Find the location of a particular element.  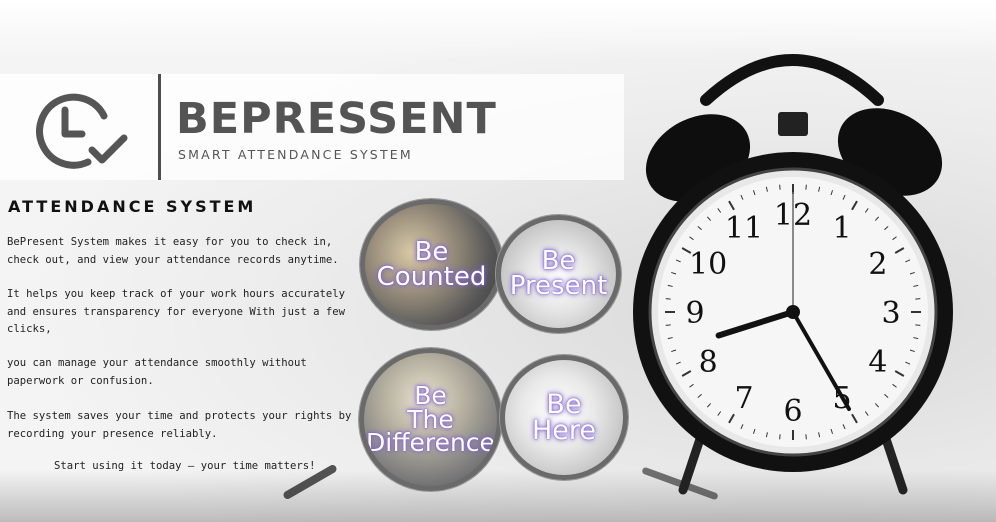

logo-divider is located at coordinates (159, 127).